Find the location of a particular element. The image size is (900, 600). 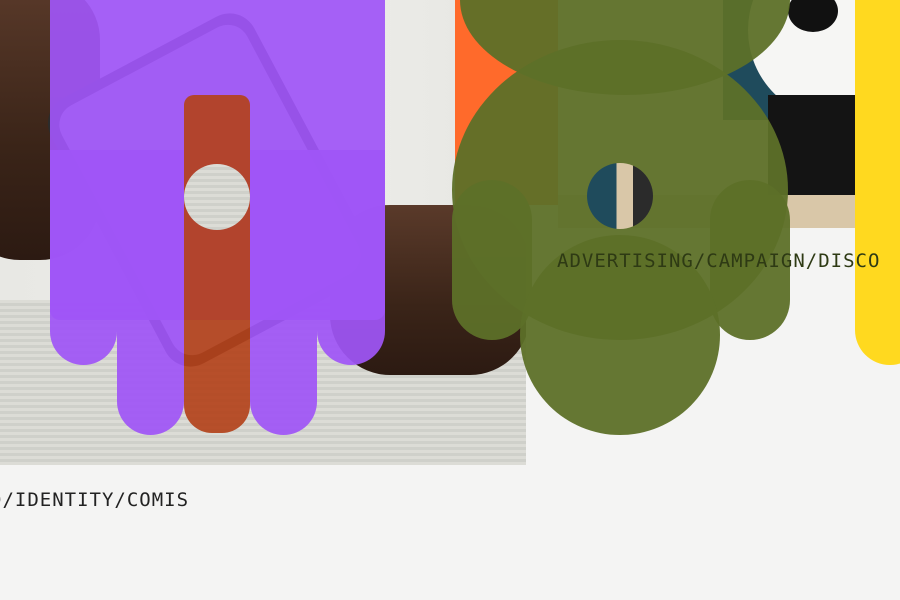

olive-shape-hole is located at coordinates (620, 196).